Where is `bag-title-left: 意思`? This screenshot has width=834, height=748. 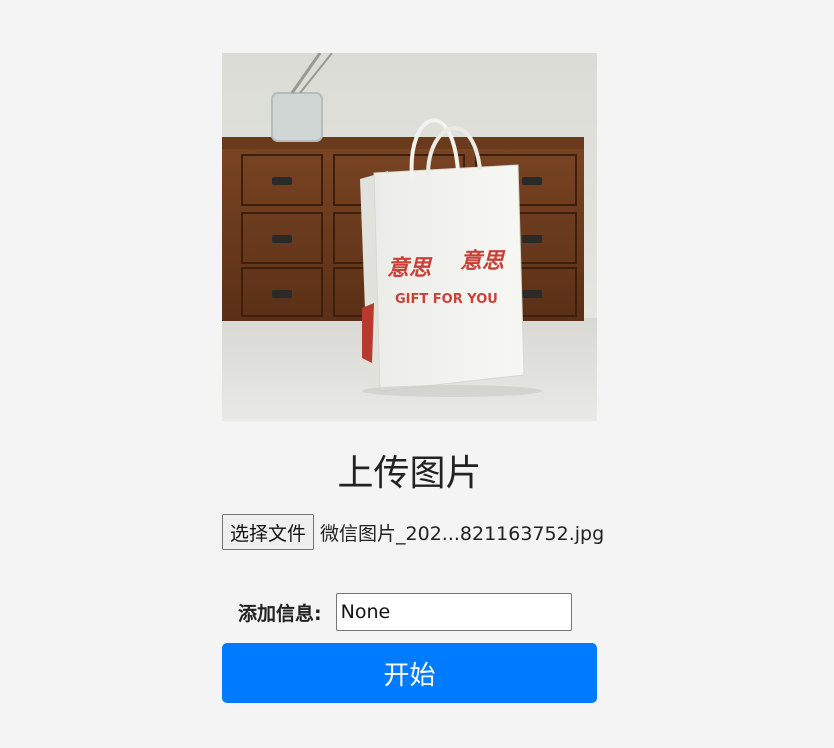
bag-title-left: 意思 is located at coordinates (410, 268).